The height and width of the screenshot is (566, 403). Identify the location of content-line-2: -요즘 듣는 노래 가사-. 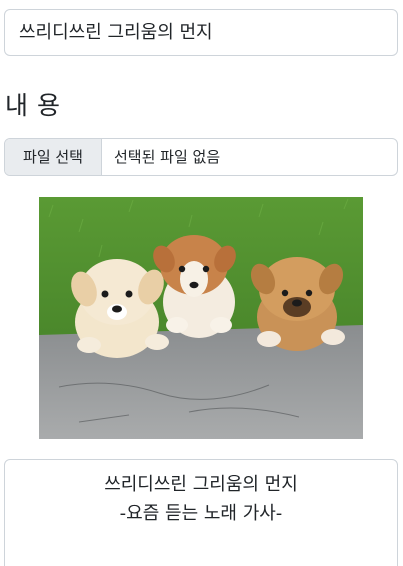
(201, 513).